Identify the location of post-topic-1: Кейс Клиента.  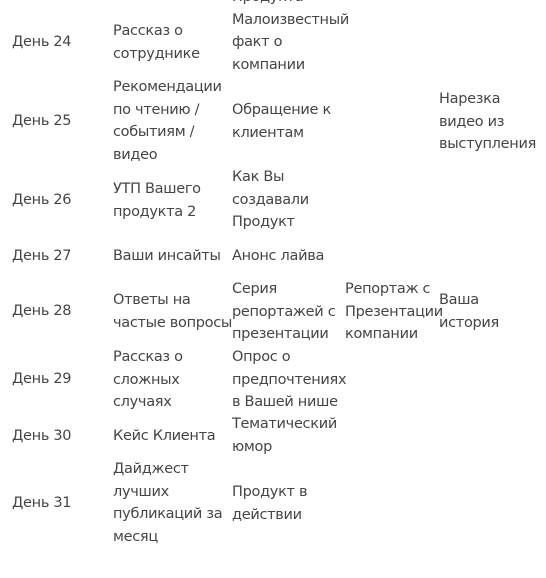
(164, 436).